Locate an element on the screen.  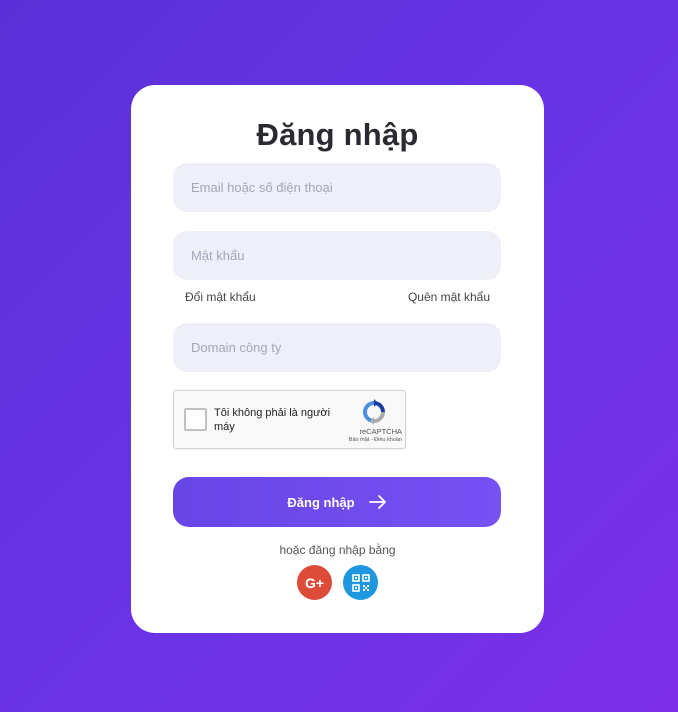
recaptcha-brand: reCAPTCHA is located at coordinates (380, 431).